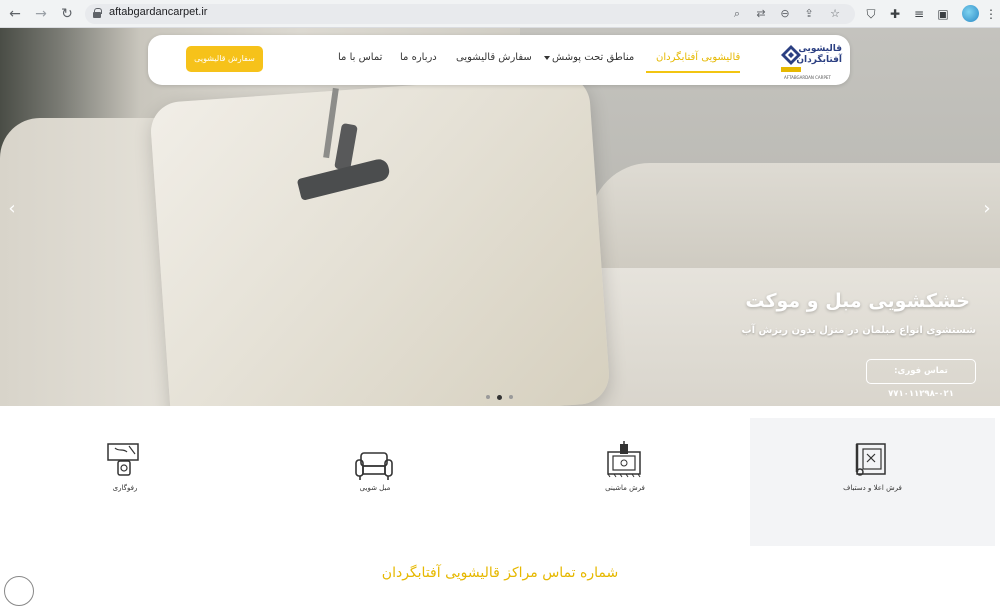 The width and height of the screenshot is (1000, 606). I want to click on forward-arrow-icon: →, so click(41, 14).